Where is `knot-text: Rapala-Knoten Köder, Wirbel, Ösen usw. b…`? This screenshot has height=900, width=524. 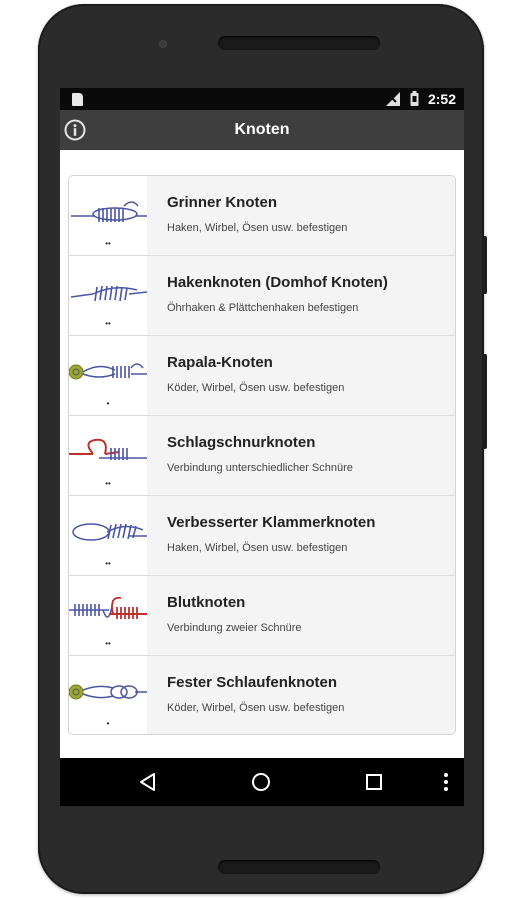
knot-text: Rapala-Knoten Köder, Wirbel, Ösen usw. b… is located at coordinates (301, 375).